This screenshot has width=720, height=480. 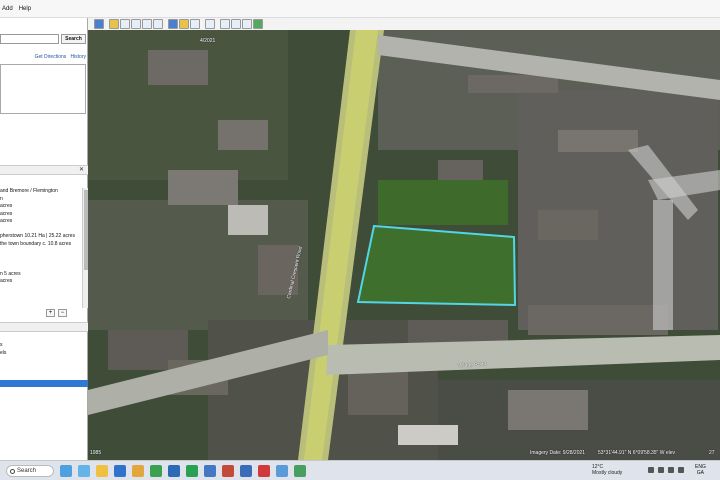 I want to click on weather-widget: 12°C Mostly cloudy, so click(x=607, y=470).